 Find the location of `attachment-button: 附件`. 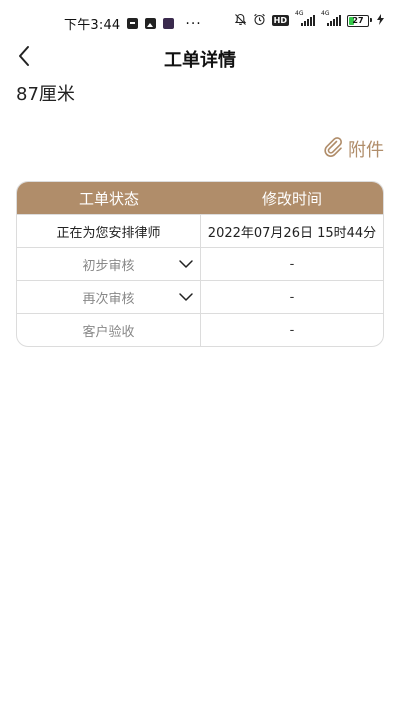

attachment-button: 附件 is located at coordinates (353, 148).